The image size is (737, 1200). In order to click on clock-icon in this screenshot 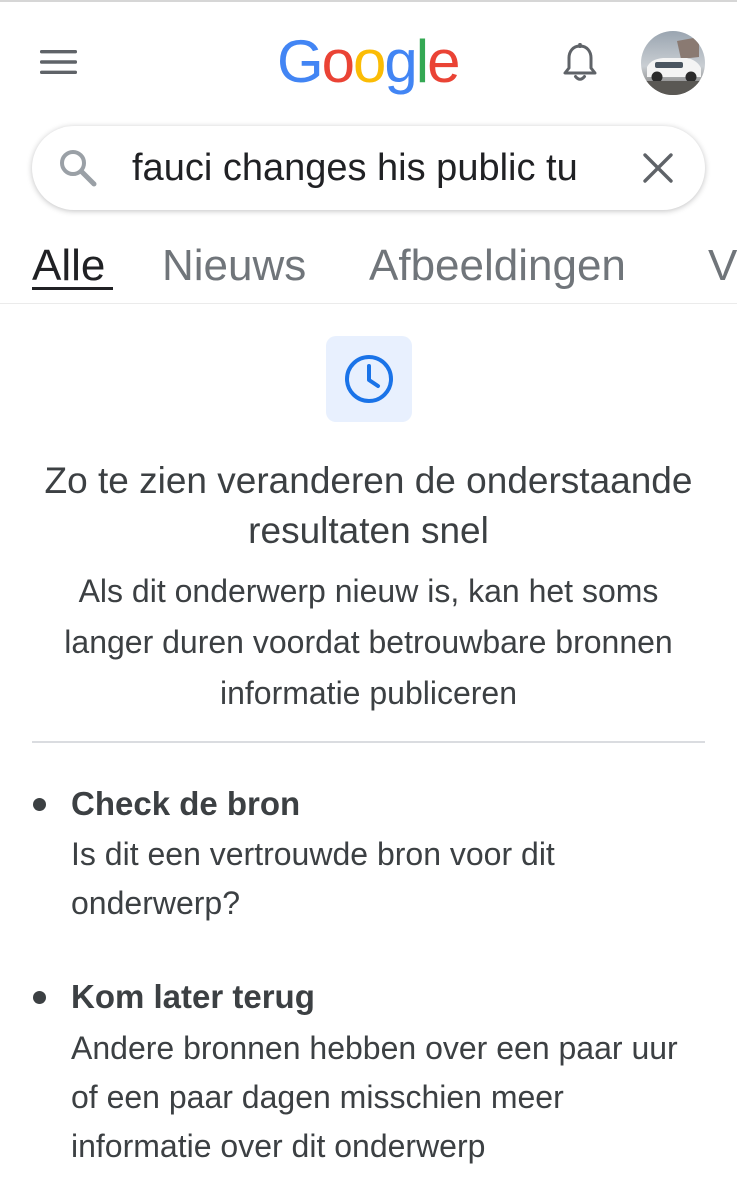, I will do `click(369, 379)`.